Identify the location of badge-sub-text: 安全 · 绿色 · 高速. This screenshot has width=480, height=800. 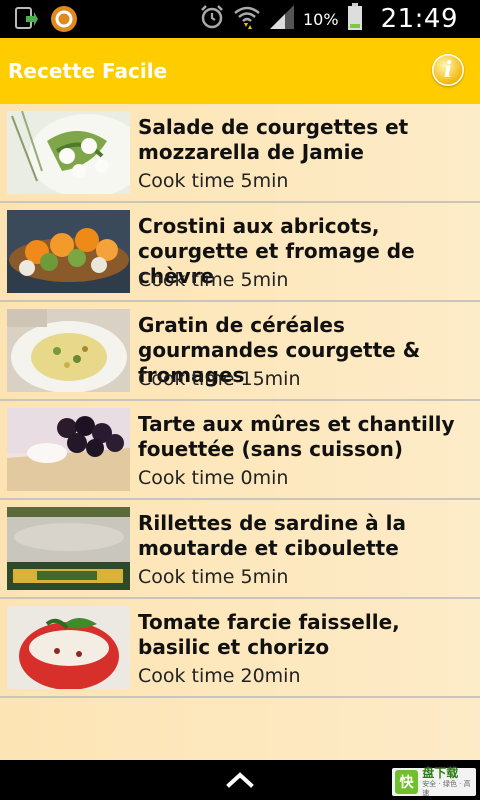
(446, 788).